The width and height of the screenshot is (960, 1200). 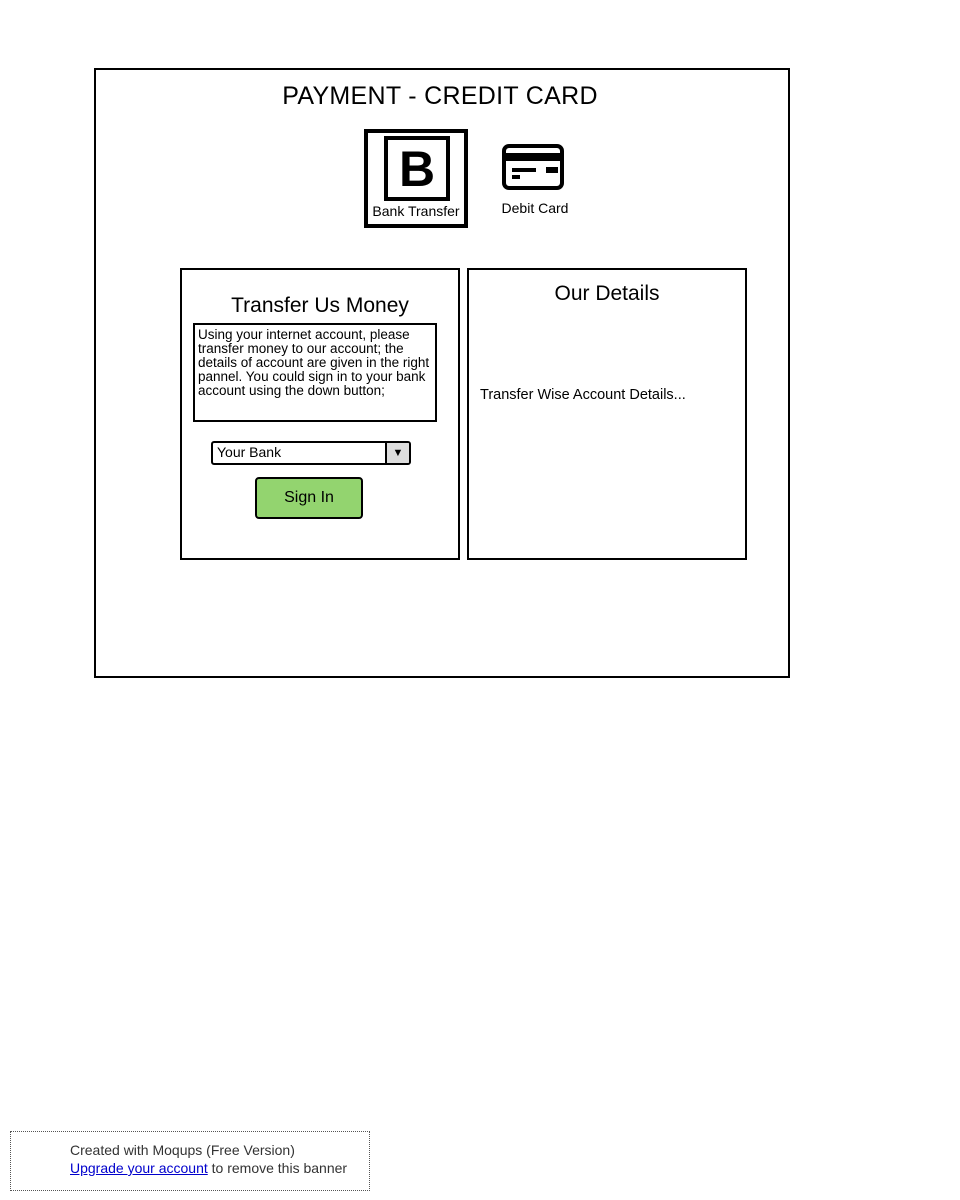 What do you see at coordinates (397, 453) in the screenshot?
I see `triangle-down-icon: ▼` at bounding box center [397, 453].